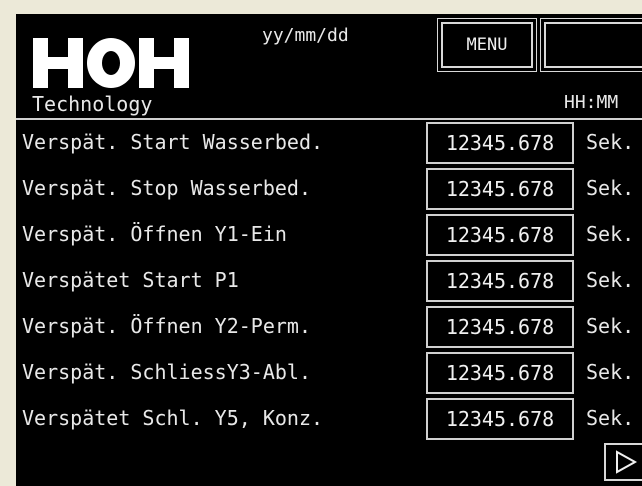  I want to click on param-row: Verspät. Öffnen Y1-Ein 12345.678 Sek., so click(329, 235).